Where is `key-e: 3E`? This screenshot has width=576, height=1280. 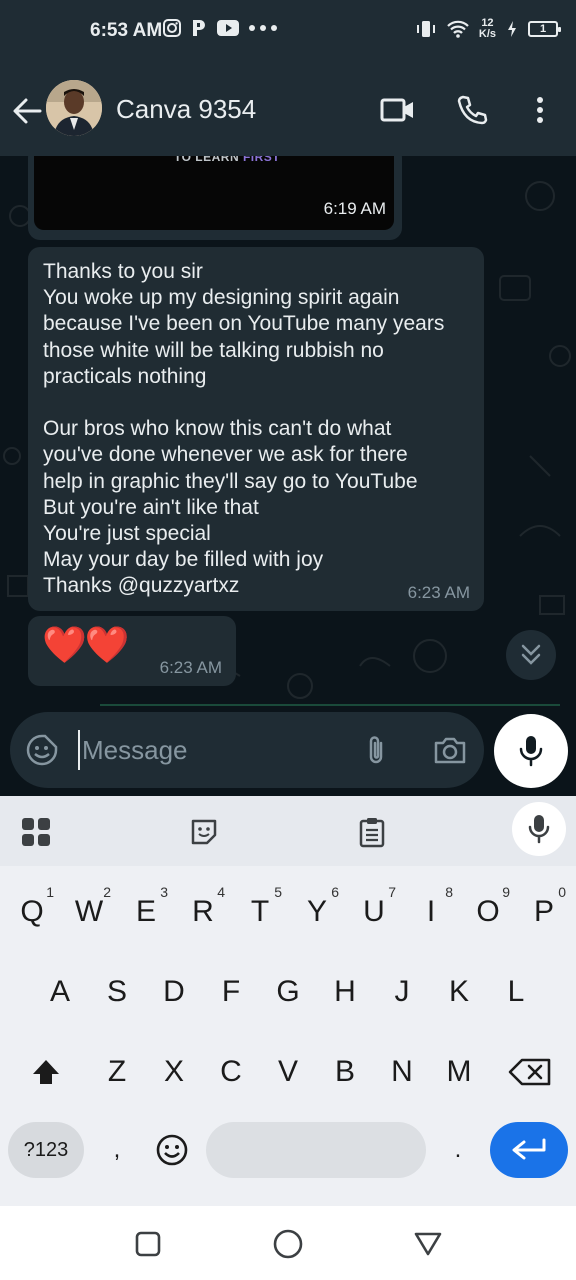
key-e: 3E is located at coordinates (146, 912).